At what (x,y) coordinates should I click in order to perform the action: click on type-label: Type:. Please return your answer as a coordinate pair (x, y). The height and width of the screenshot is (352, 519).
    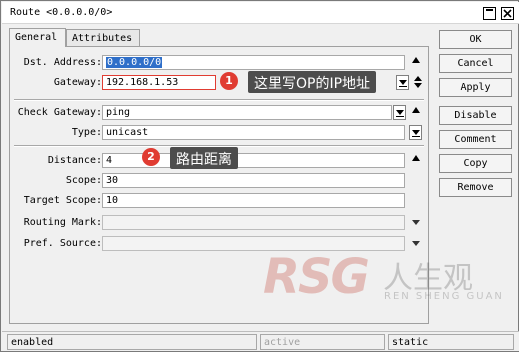
    Looking at the image, I should click on (86, 132).